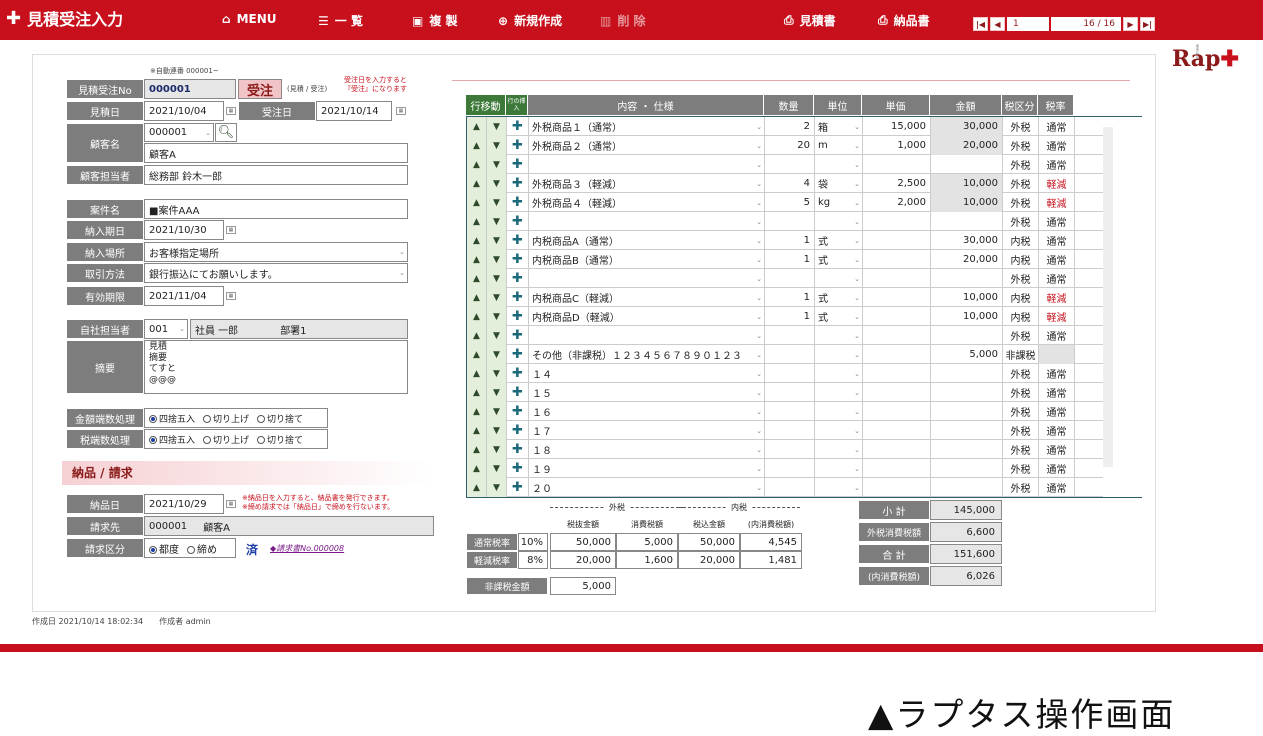 The width and height of the screenshot is (1263, 736). What do you see at coordinates (647, 202) in the screenshot?
I see `item-cell: 外税商品４（軽減） ⌄` at bounding box center [647, 202].